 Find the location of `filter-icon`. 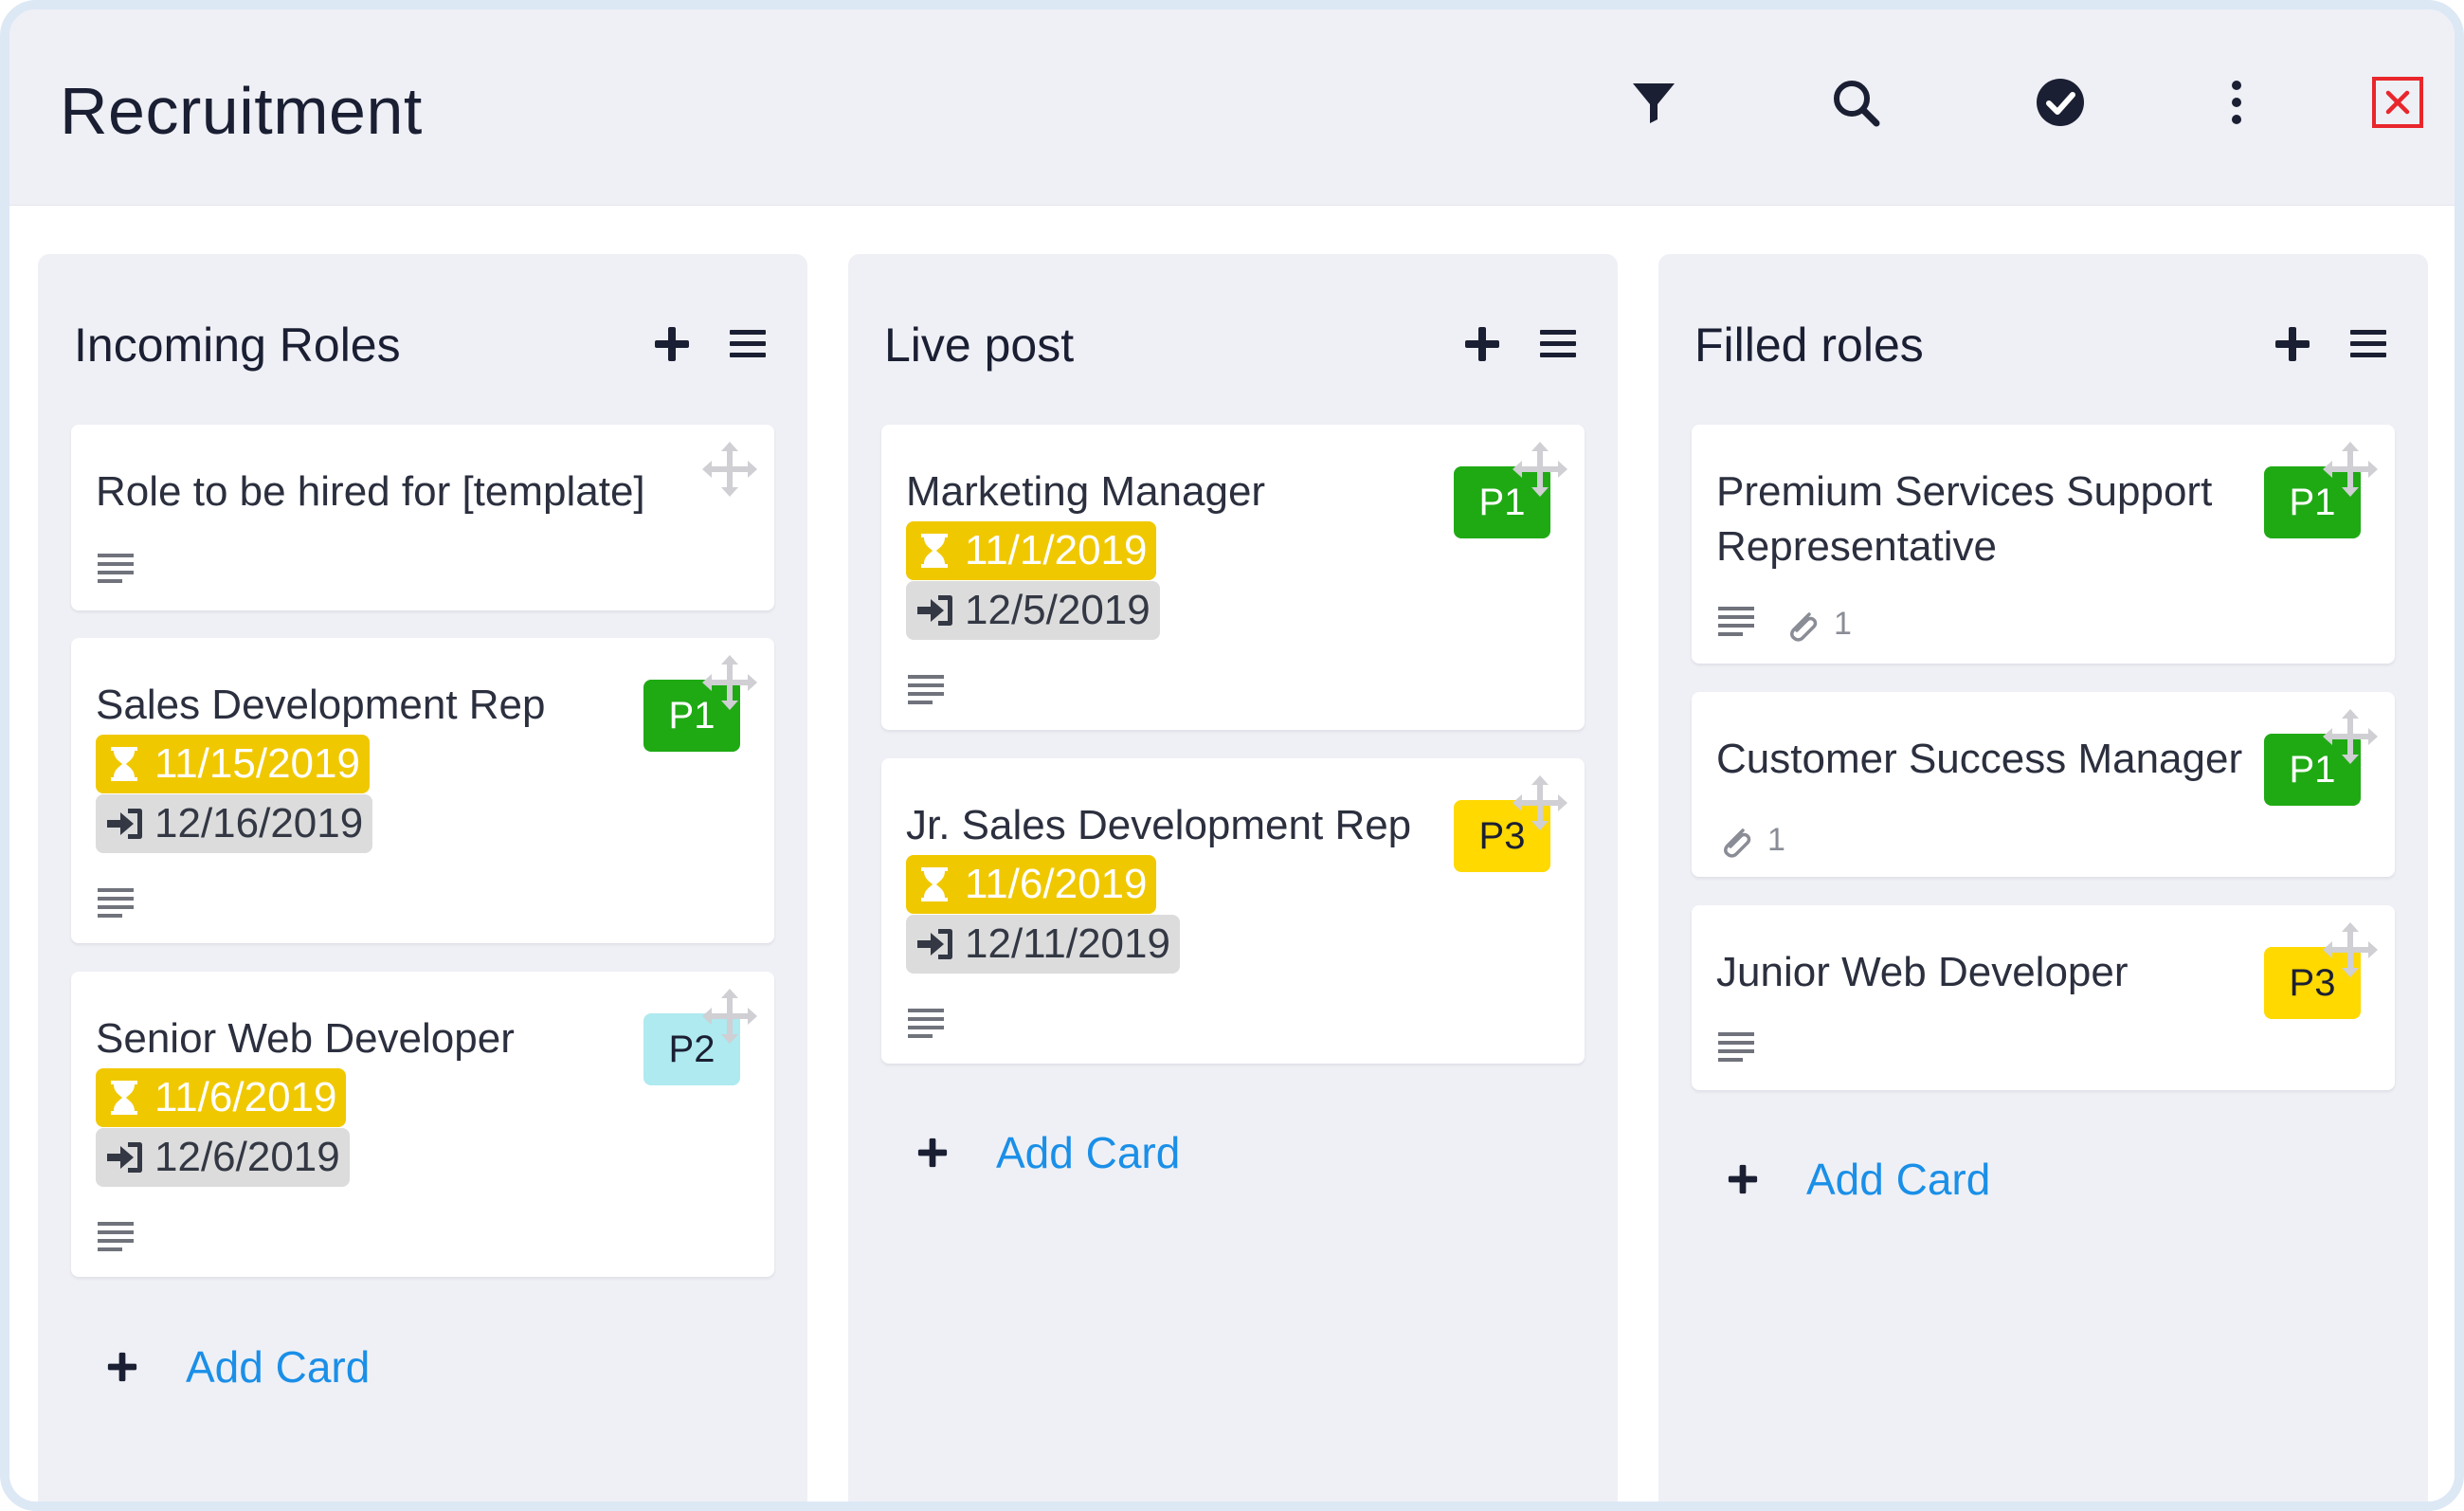

filter-icon is located at coordinates (1653, 102).